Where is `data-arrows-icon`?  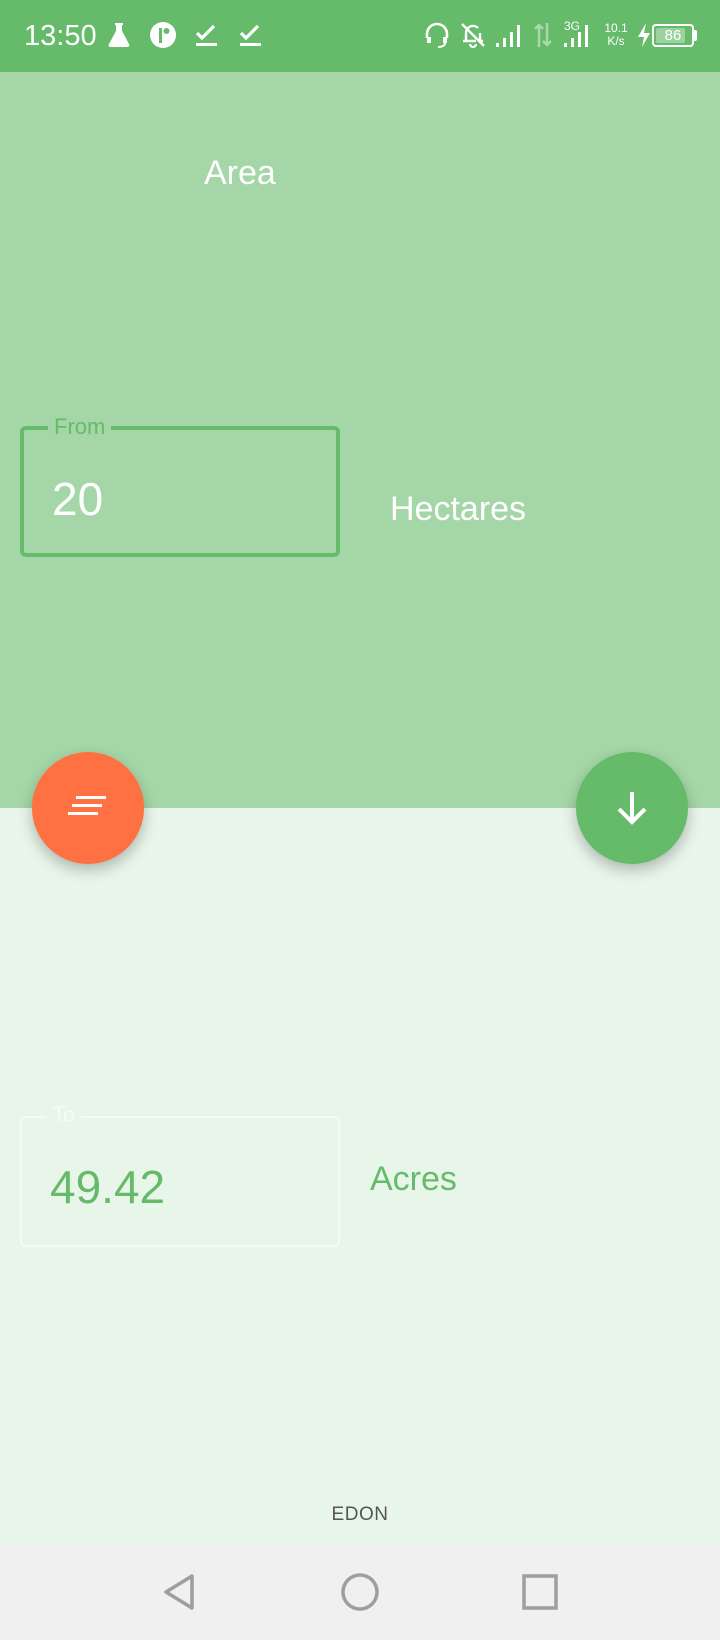
data-arrows-icon is located at coordinates (543, 35).